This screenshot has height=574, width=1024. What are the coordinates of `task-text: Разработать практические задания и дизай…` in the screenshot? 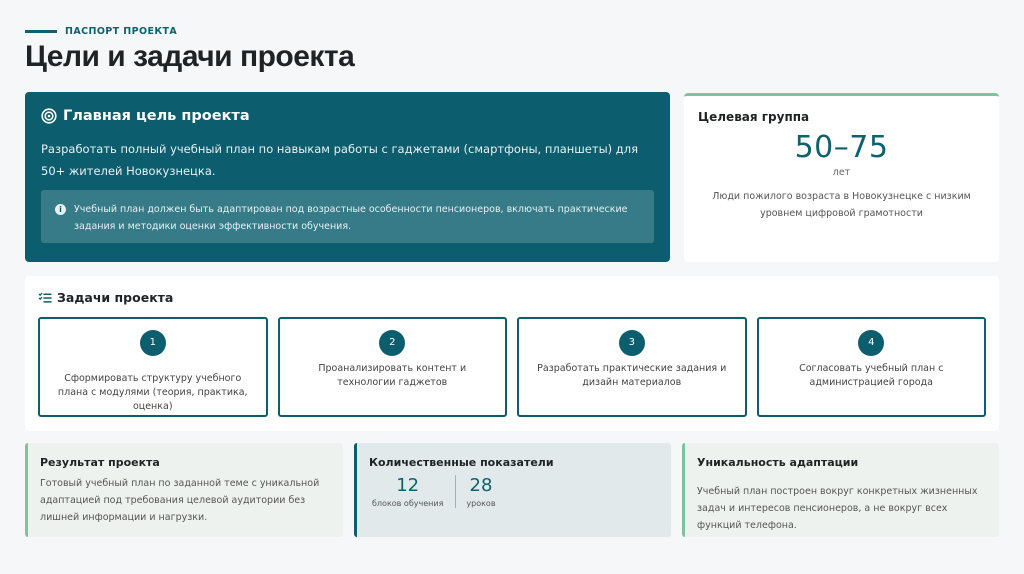 It's located at (632, 375).